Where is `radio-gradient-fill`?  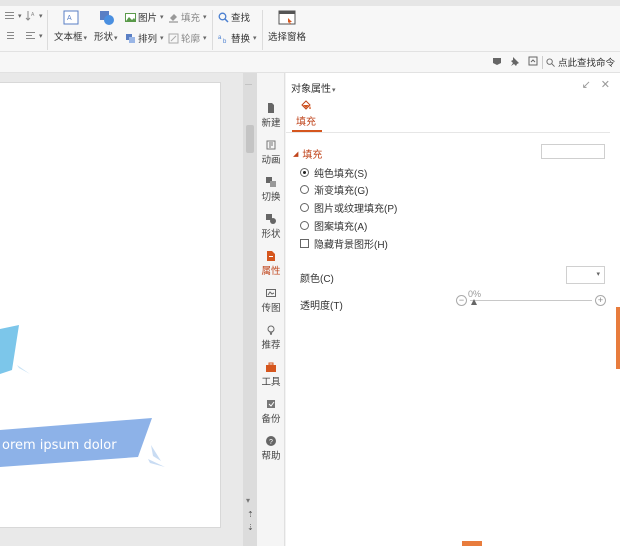
radio-gradient-fill is located at coordinates (304, 189).